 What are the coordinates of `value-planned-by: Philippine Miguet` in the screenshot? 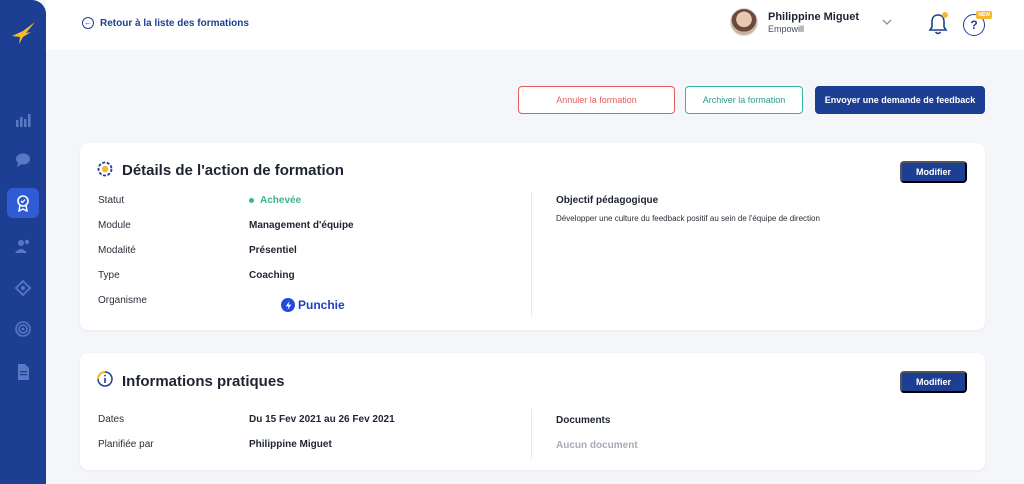 It's located at (290, 444).